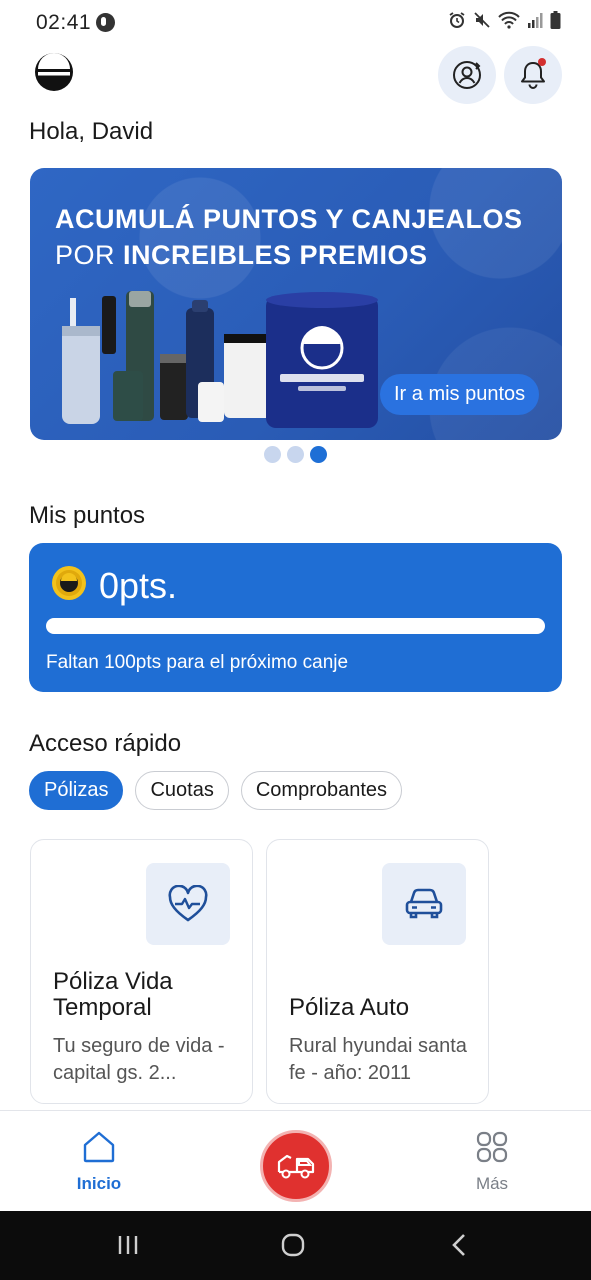 The width and height of the screenshot is (591, 1280). I want to click on points-progress-bar, so click(295, 626).